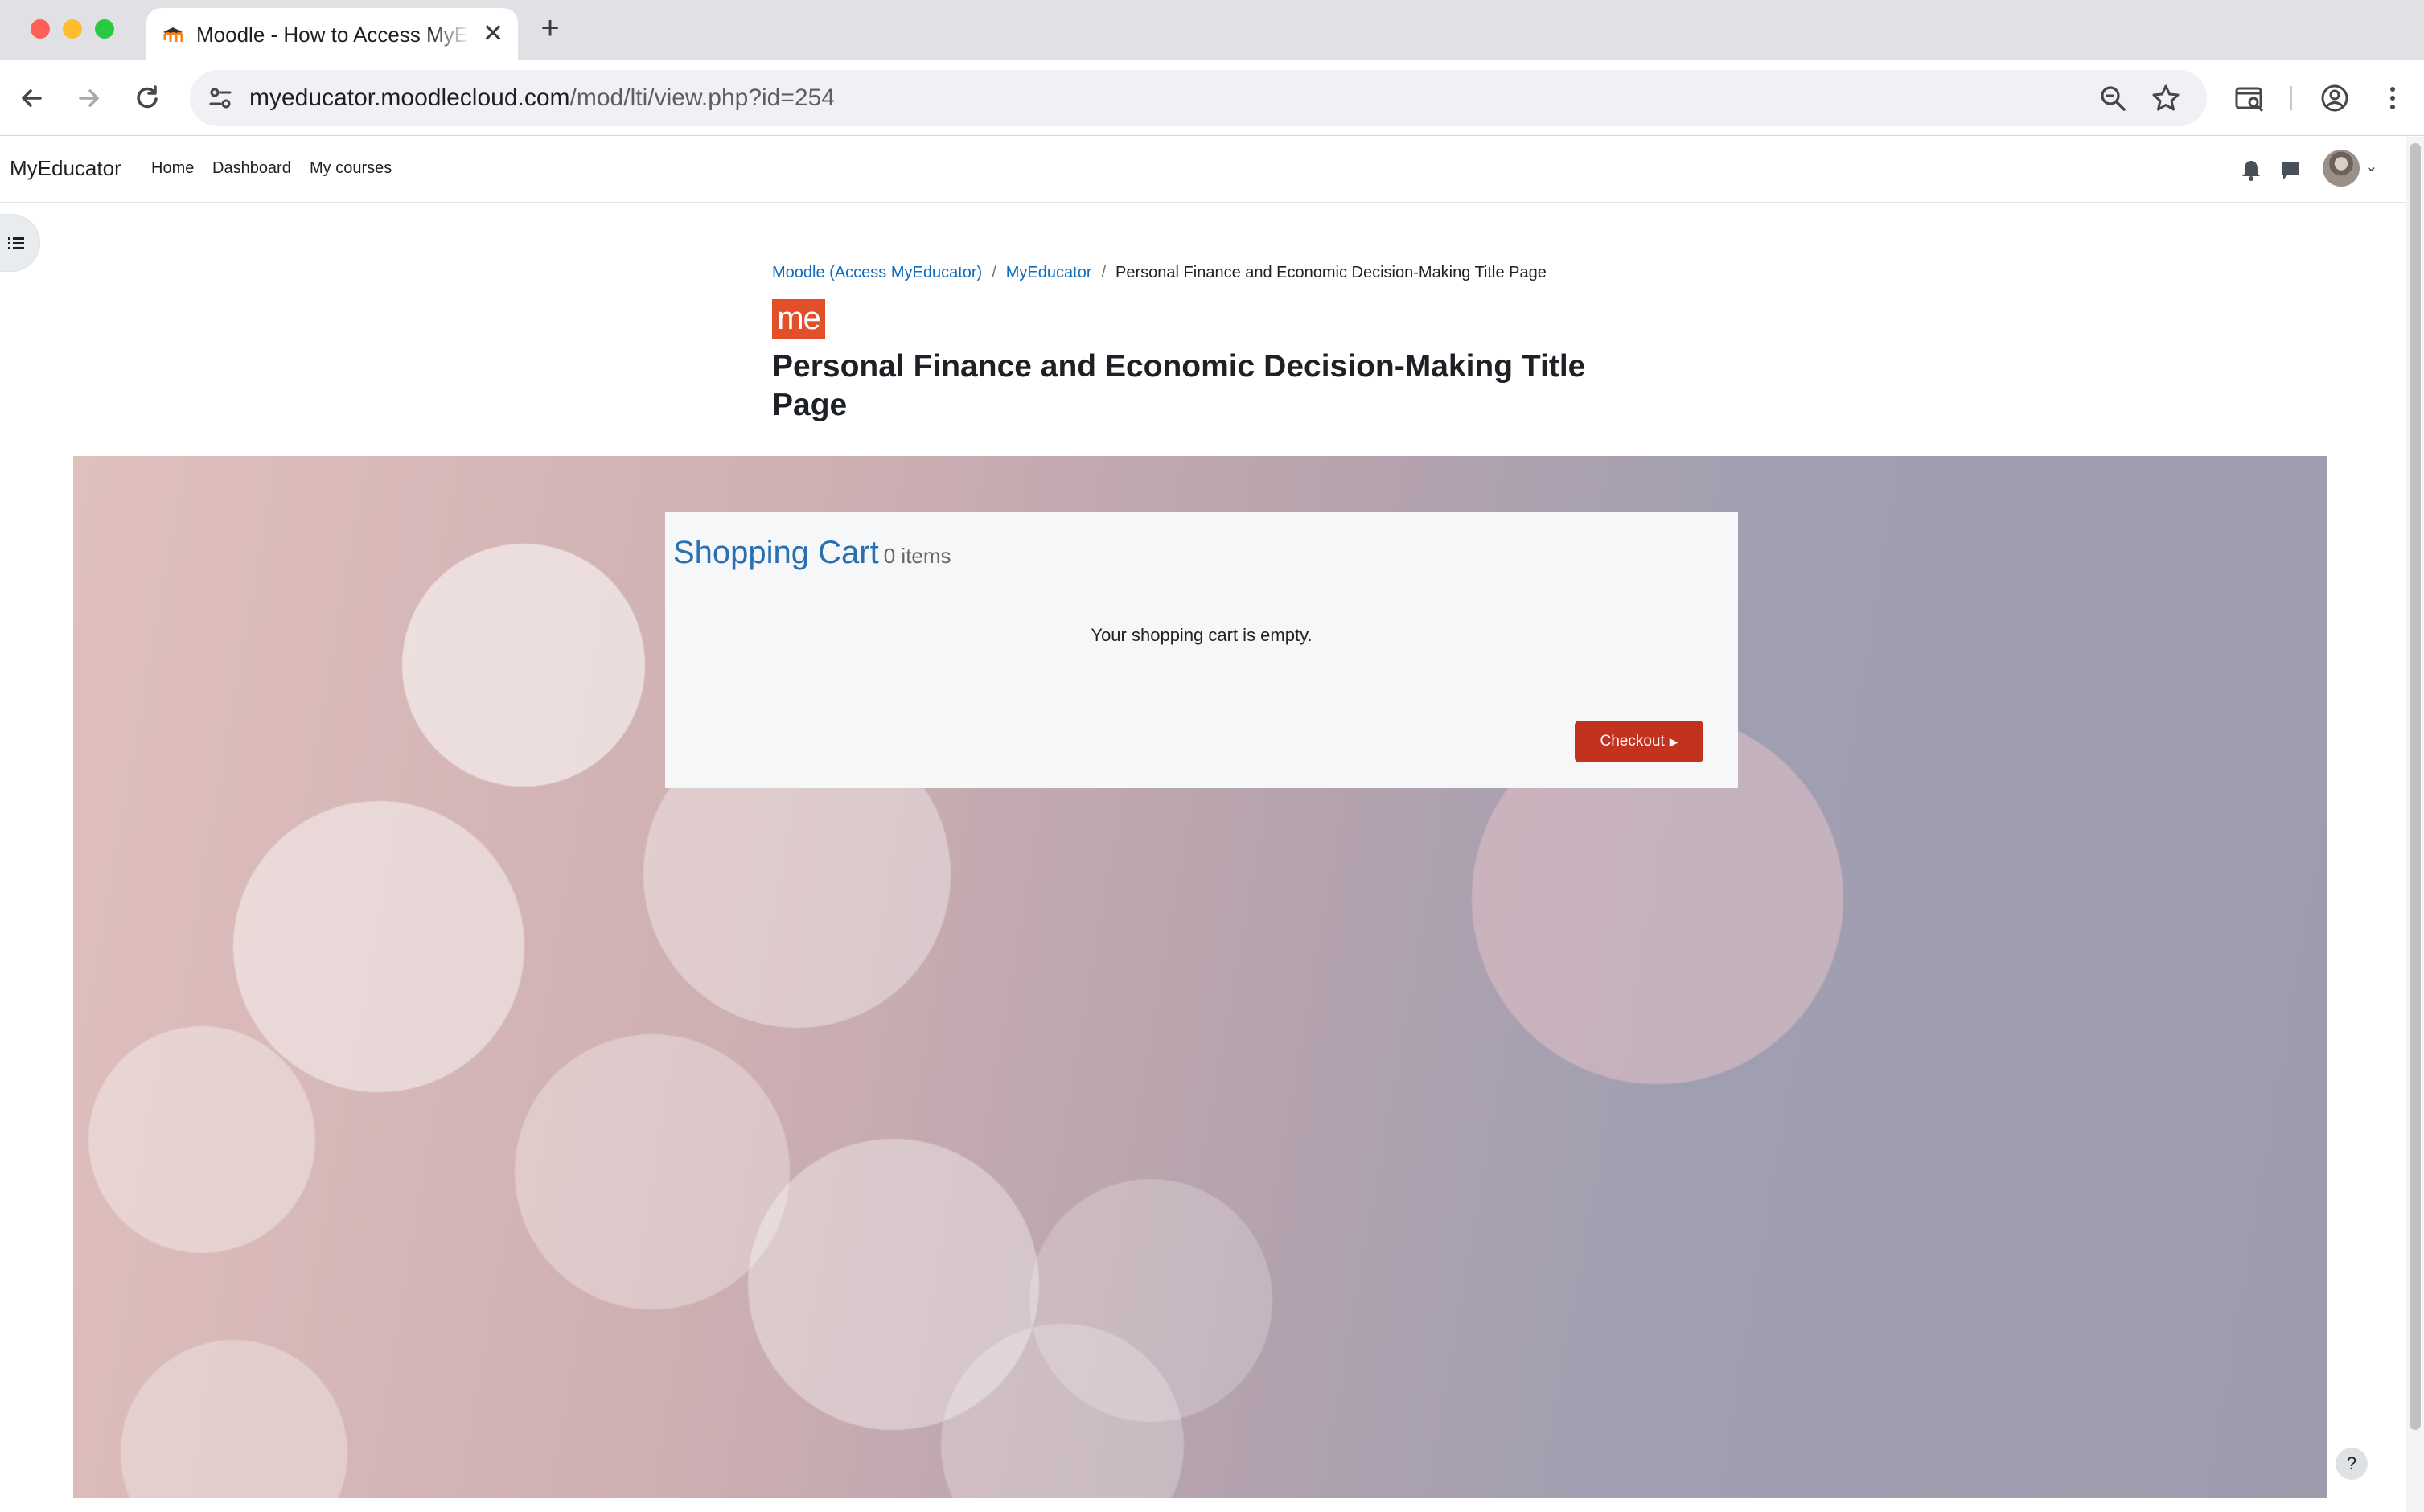 The width and height of the screenshot is (2424, 1512). Describe the element at coordinates (1632, 742) in the screenshot. I see `checkout-label: Checkout` at that location.